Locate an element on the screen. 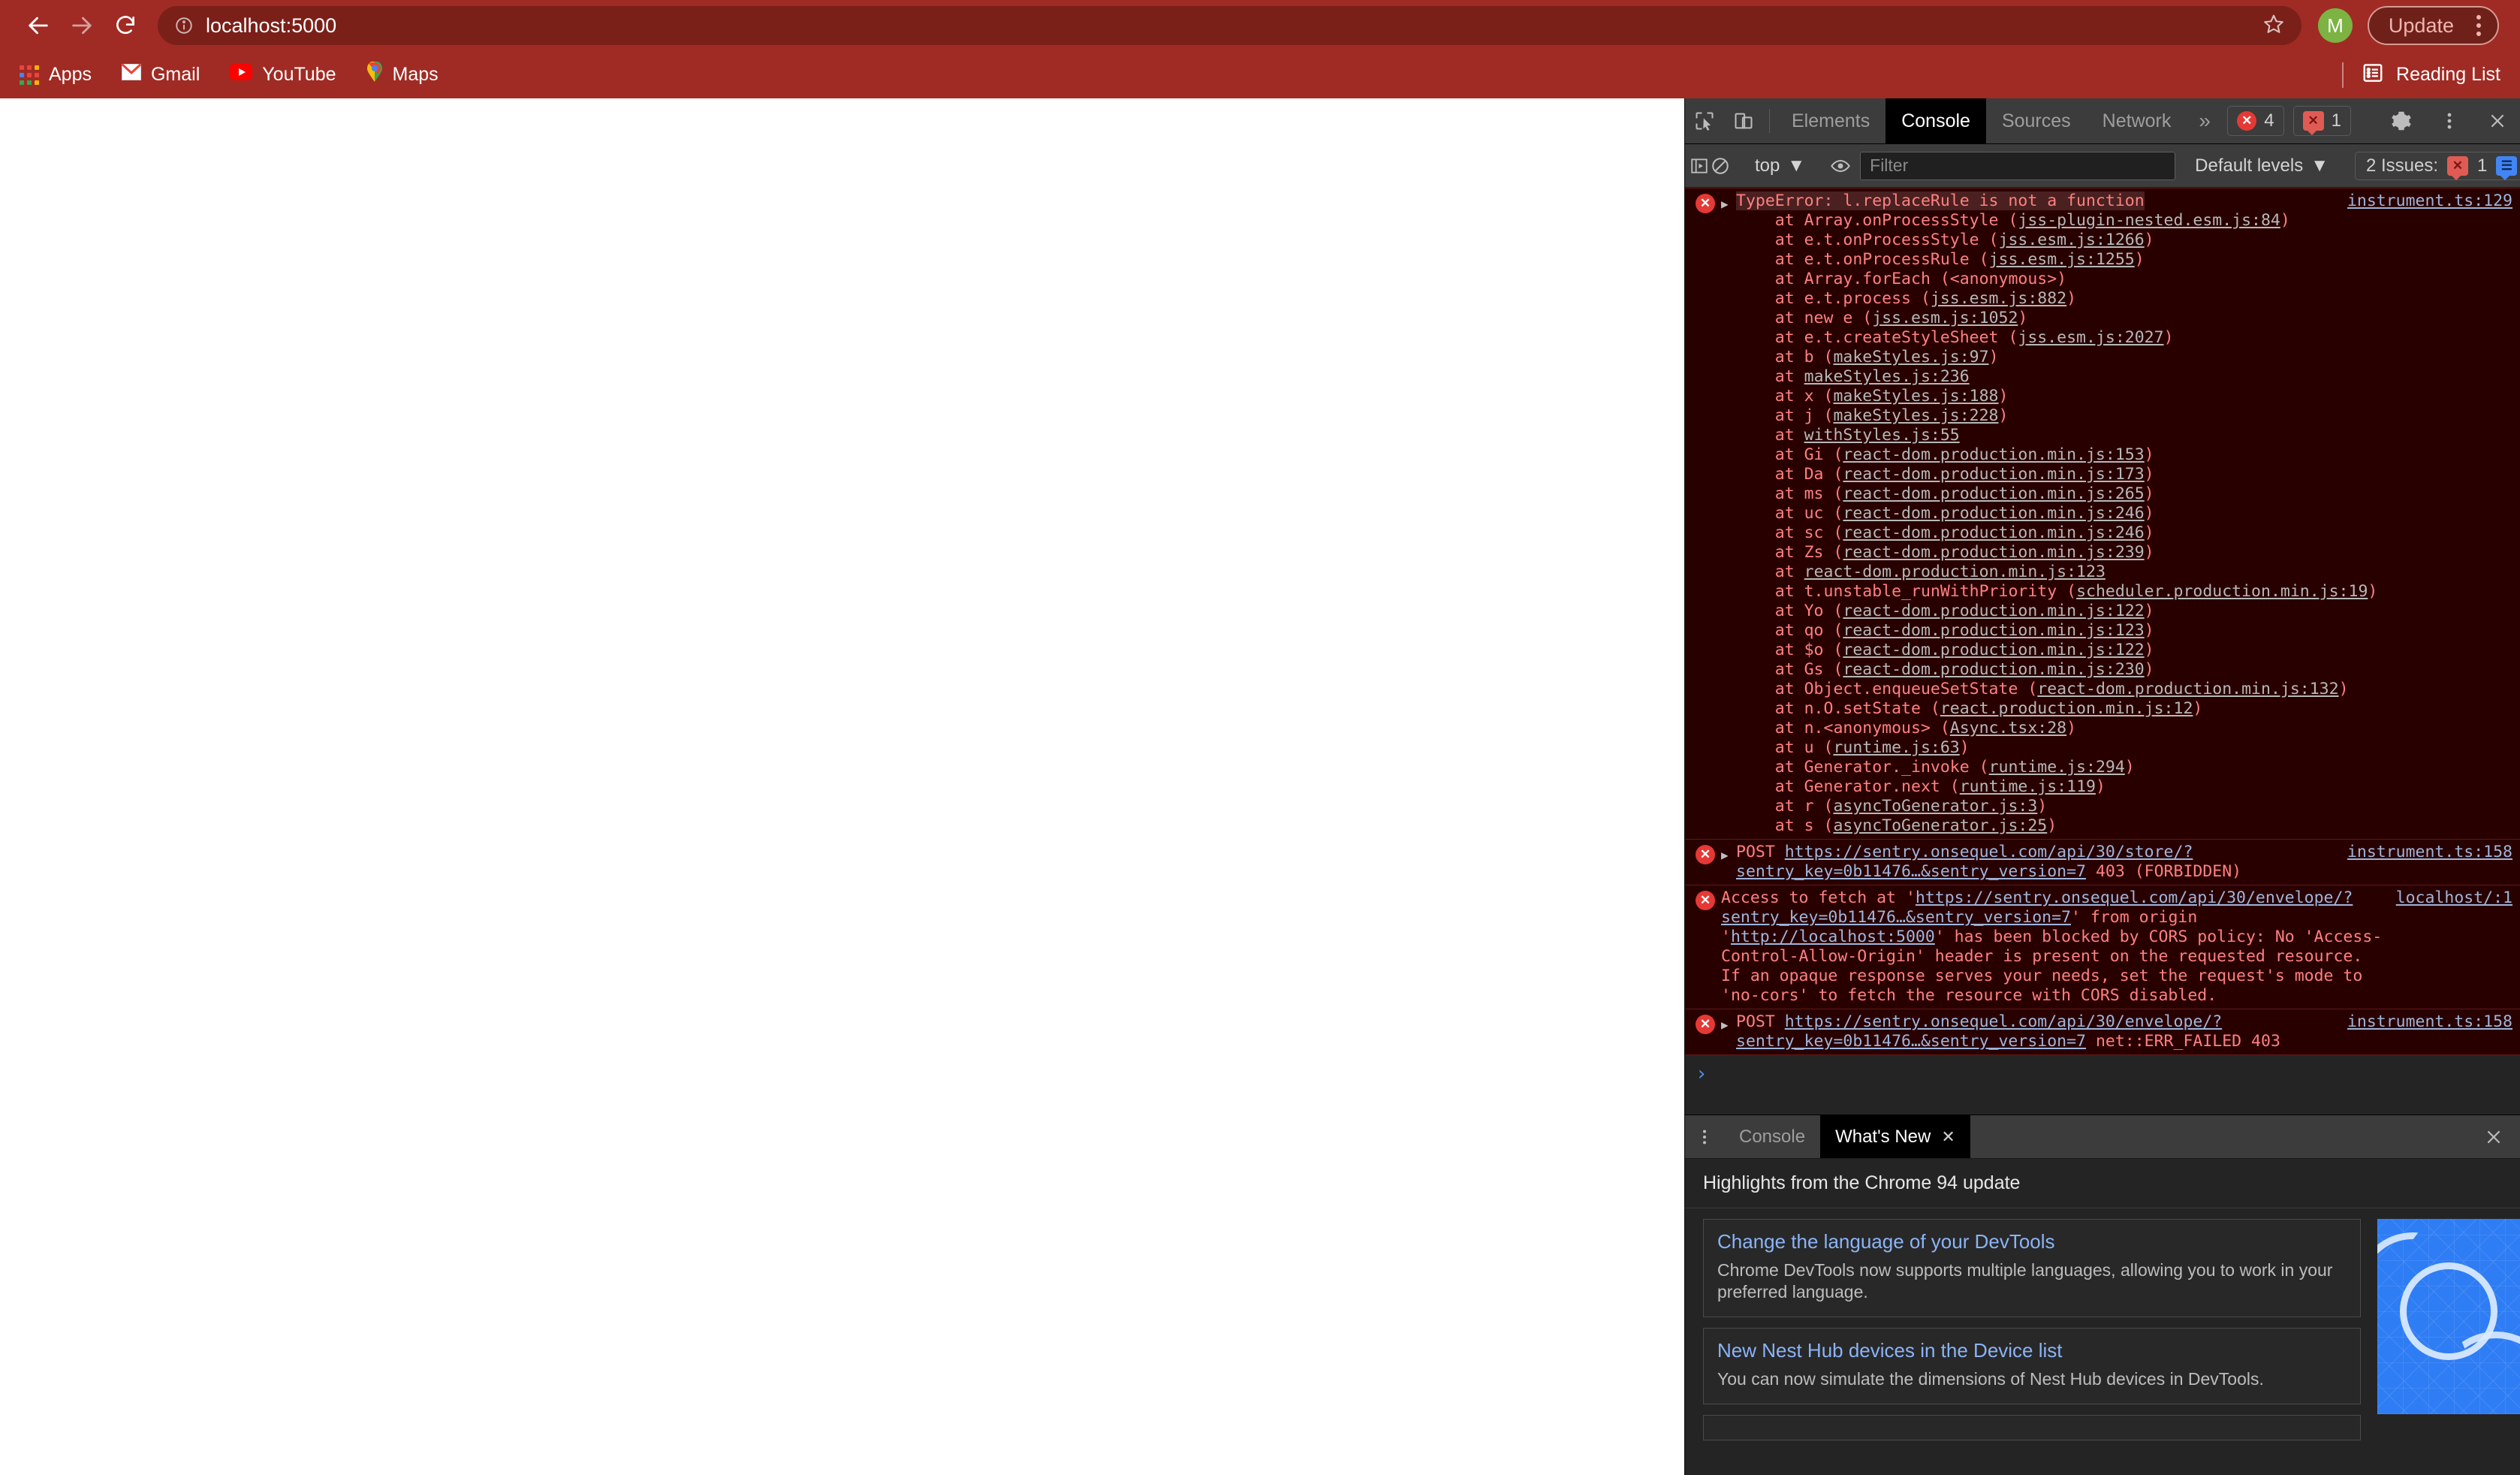 This screenshot has height=1475, width=2520. issue-count: 1 is located at coordinates (2336, 120).